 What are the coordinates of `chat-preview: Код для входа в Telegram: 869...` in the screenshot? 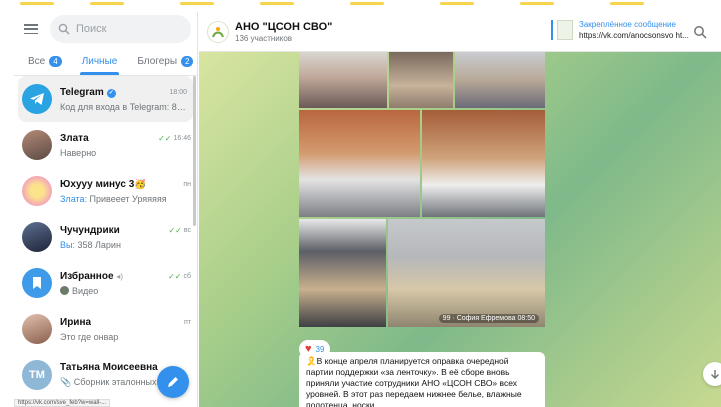 It's located at (123, 106).